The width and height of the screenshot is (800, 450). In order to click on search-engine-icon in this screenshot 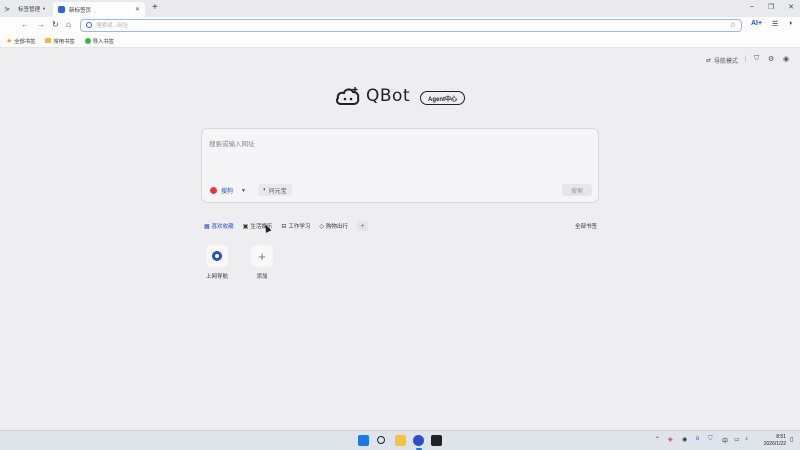, I will do `click(89, 25)`.